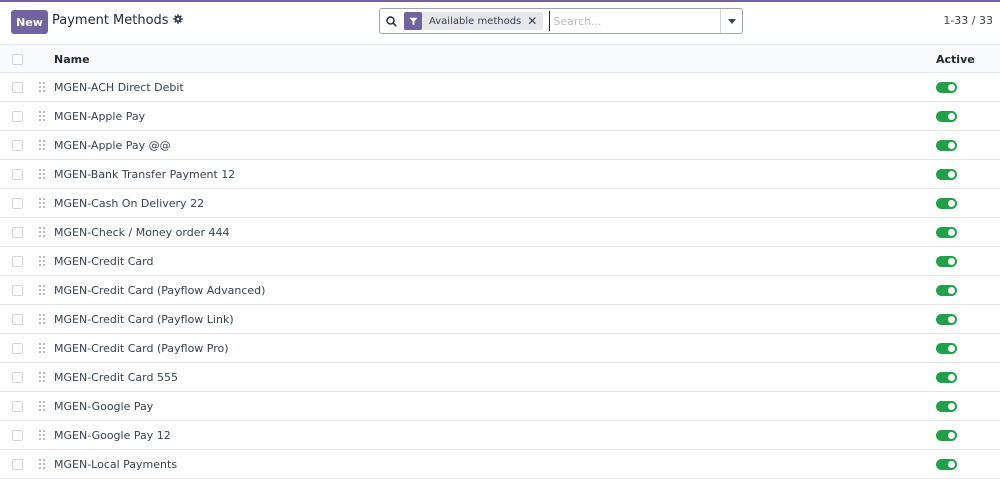 The height and width of the screenshot is (479, 1000). Describe the element at coordinates (500, 145) in the screenshot. I see `table-row: MGEN-Apple Pay @@` at that location.